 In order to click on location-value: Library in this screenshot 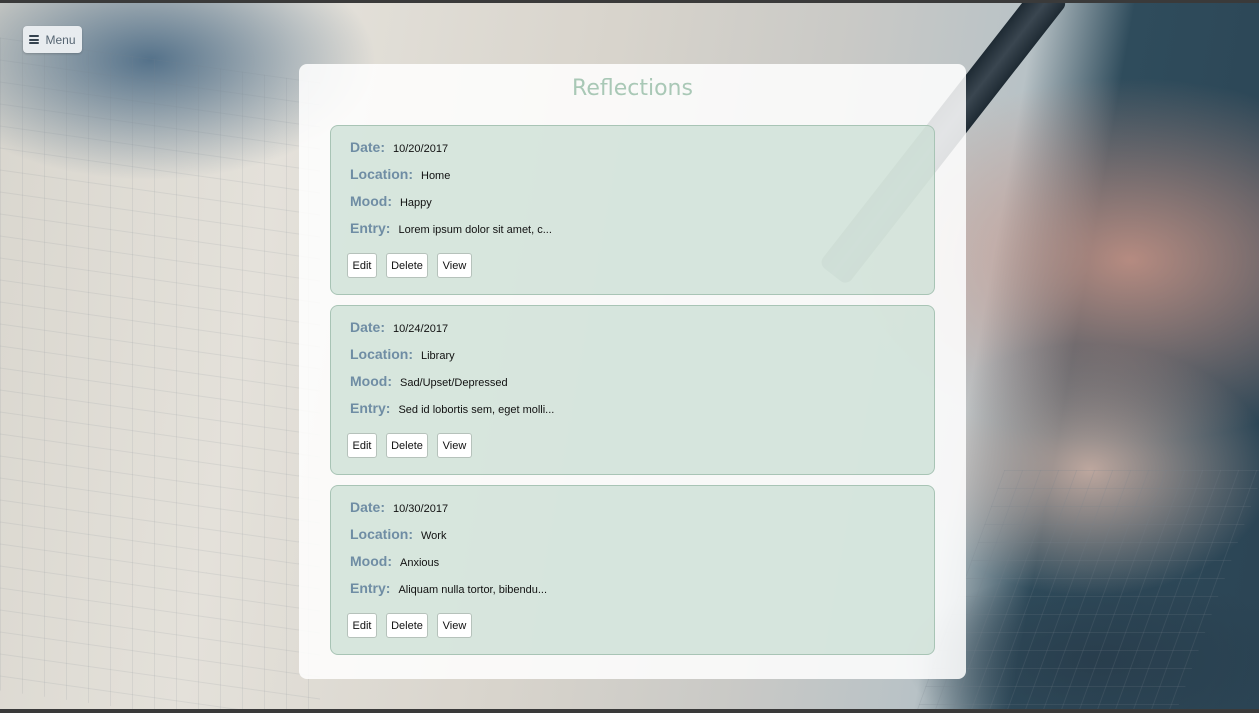, I will do `click(438, 356)`.